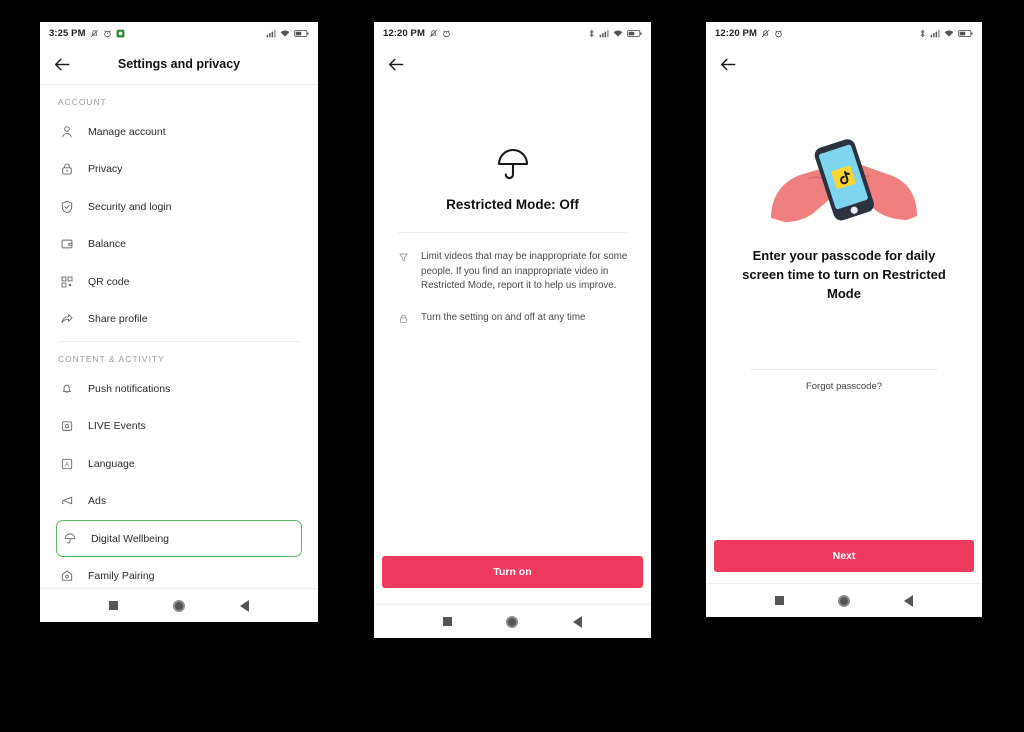 The height and width of the screenshot is (732, 1024). I want to click on sidebar-item-live-events: LIVE Events, so click(179, 427).